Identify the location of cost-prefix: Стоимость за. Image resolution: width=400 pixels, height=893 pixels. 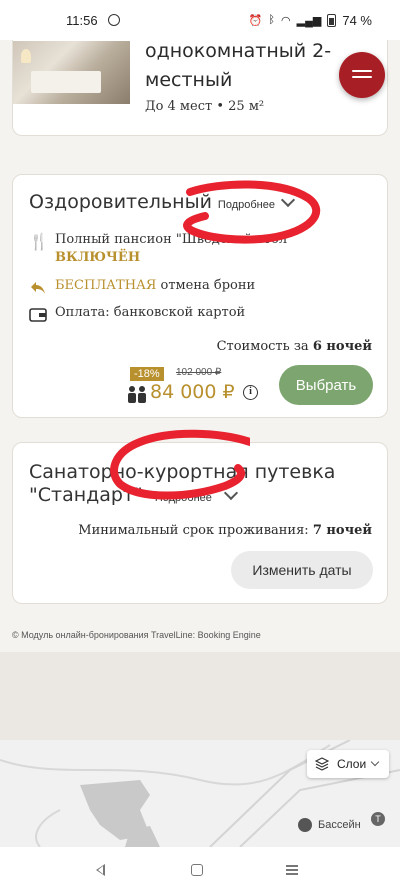
(264, 346).